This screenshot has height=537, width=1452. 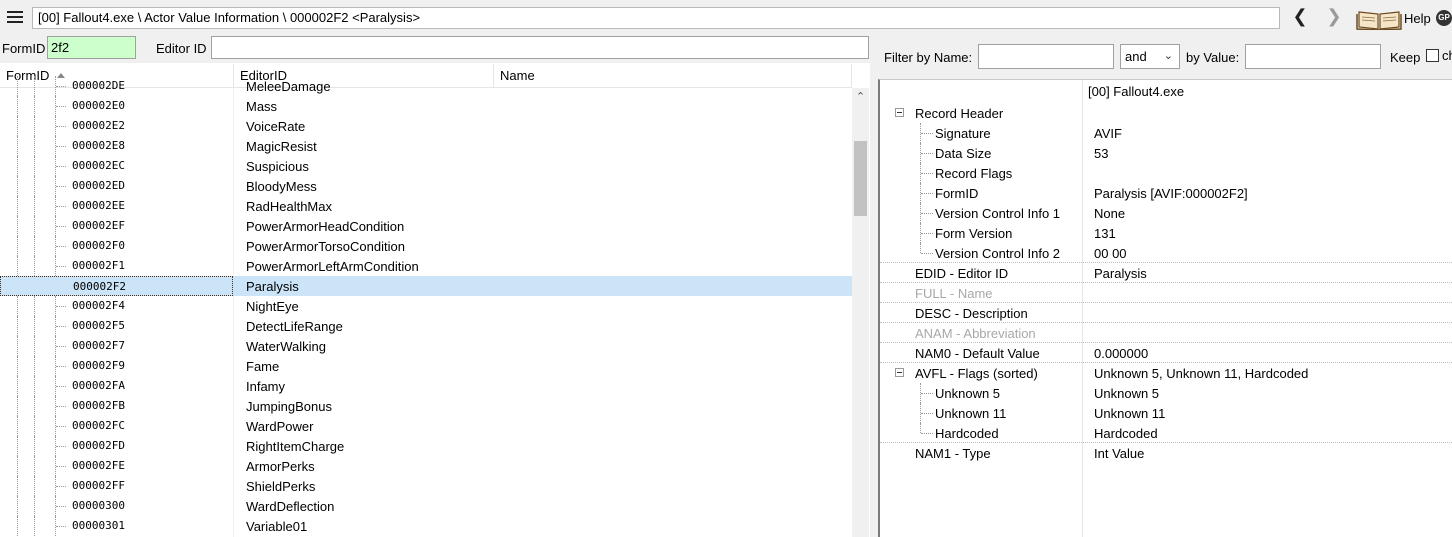 I want to click on table-row: 000002F1 PowerArmorLeftArmCondition, so click(x=426, y=266).